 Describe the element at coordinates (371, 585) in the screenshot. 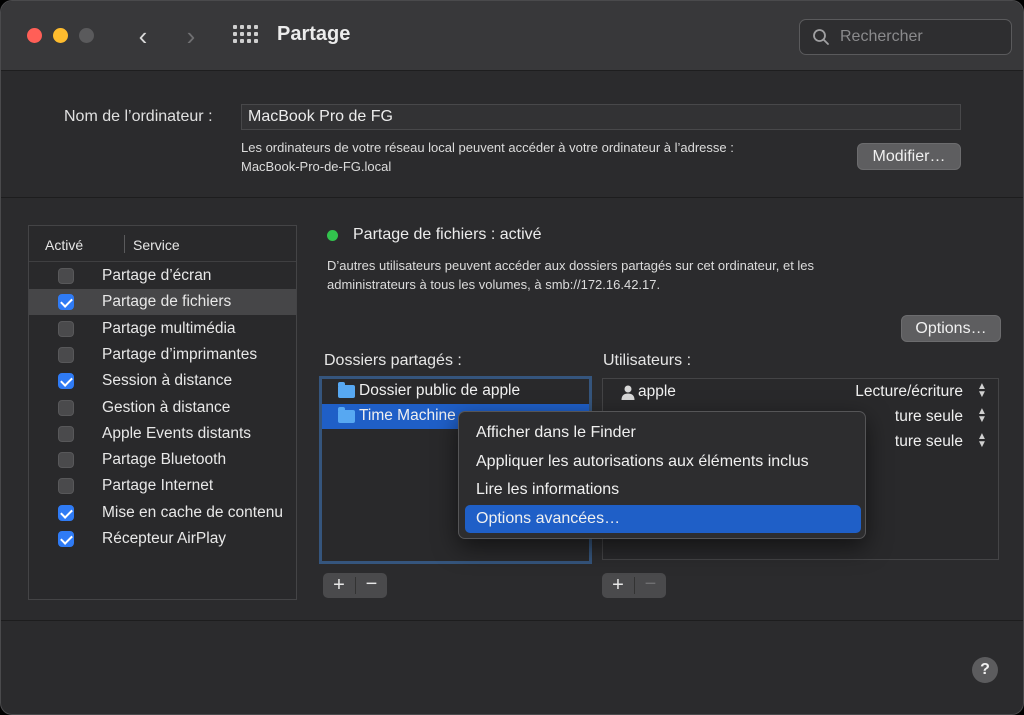

I see `remove-folder-button: −` at that location.